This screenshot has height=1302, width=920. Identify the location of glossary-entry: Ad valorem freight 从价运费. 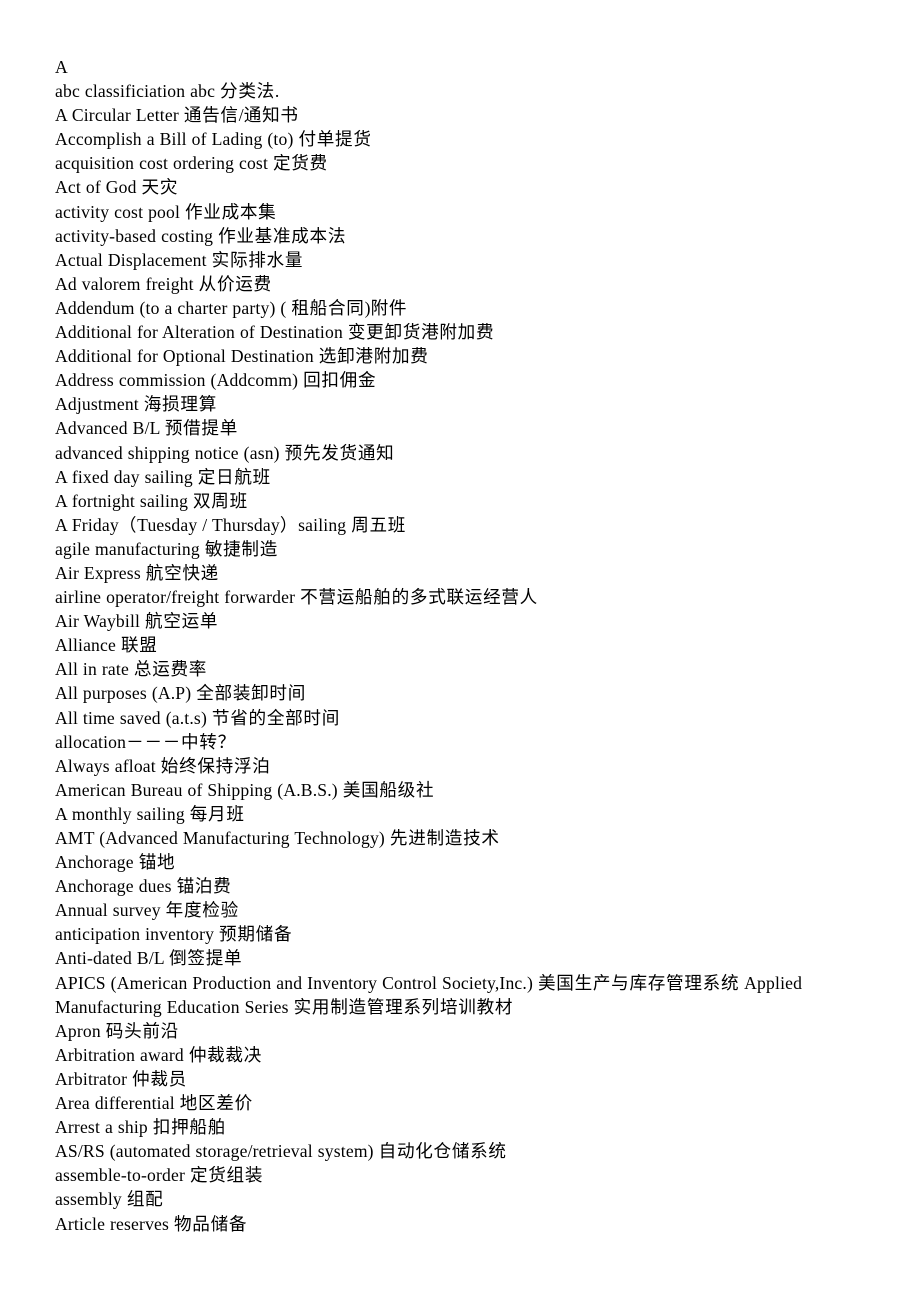
(163, 283).